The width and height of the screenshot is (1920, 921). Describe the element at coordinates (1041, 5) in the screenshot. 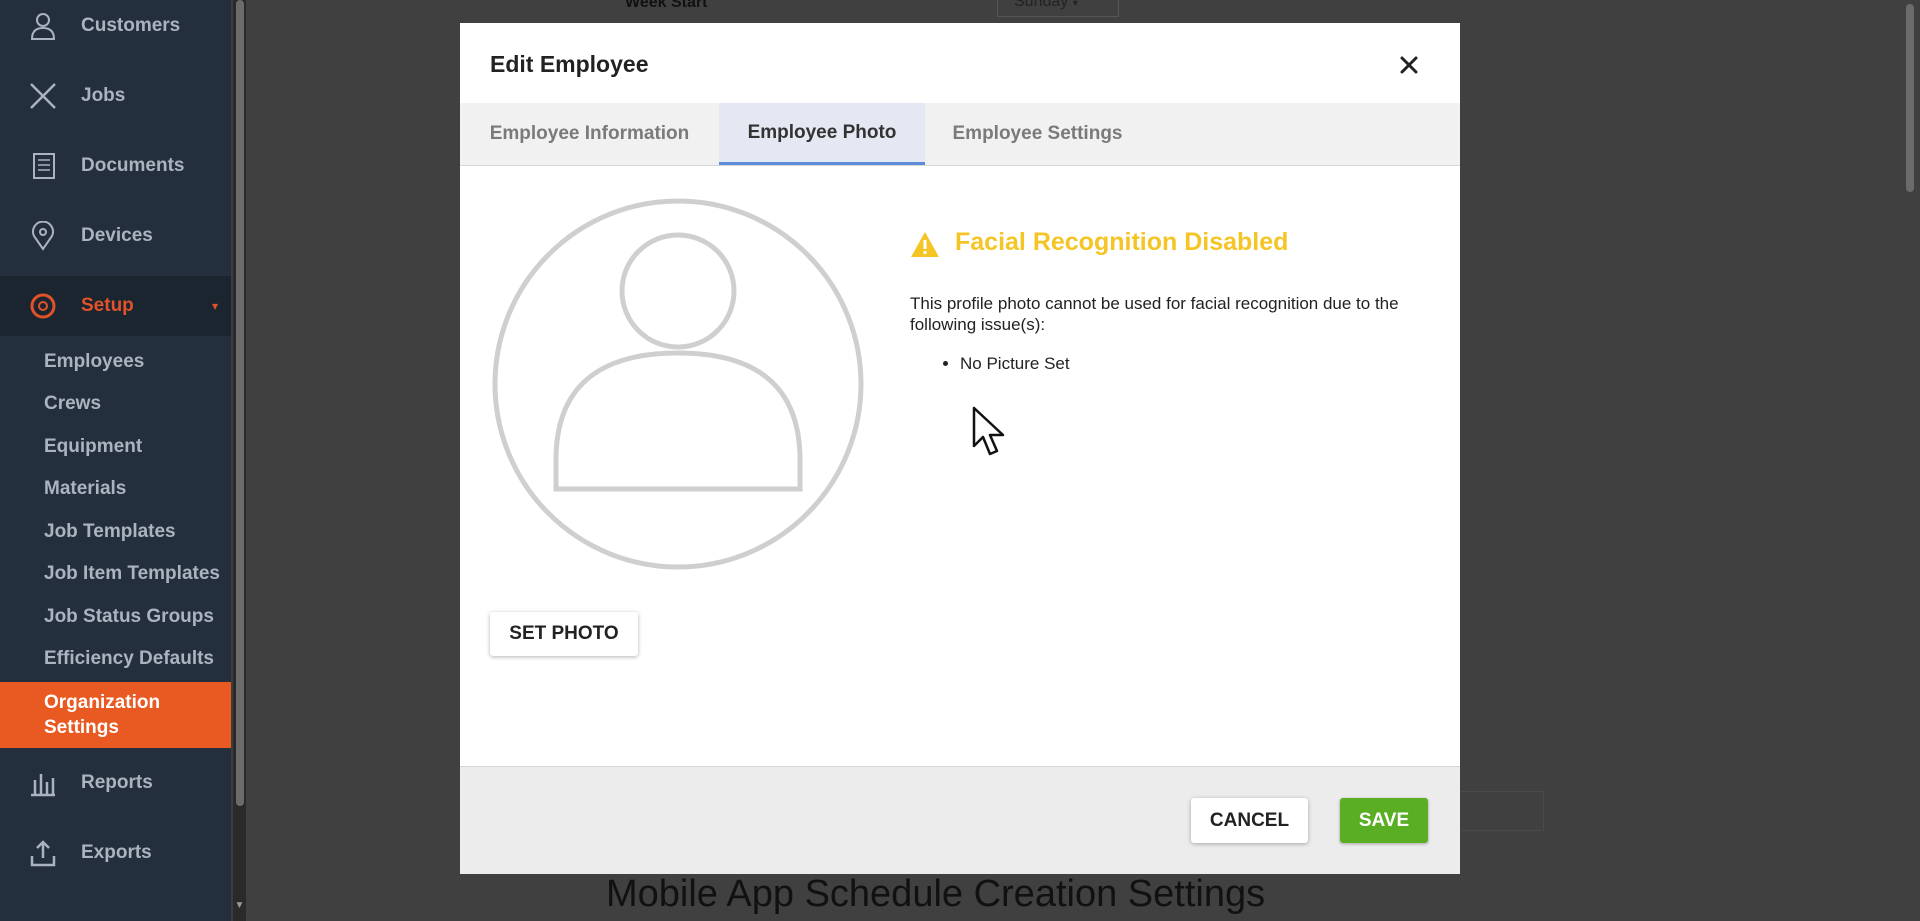

I see `week-start-value: Sunday` at that location.